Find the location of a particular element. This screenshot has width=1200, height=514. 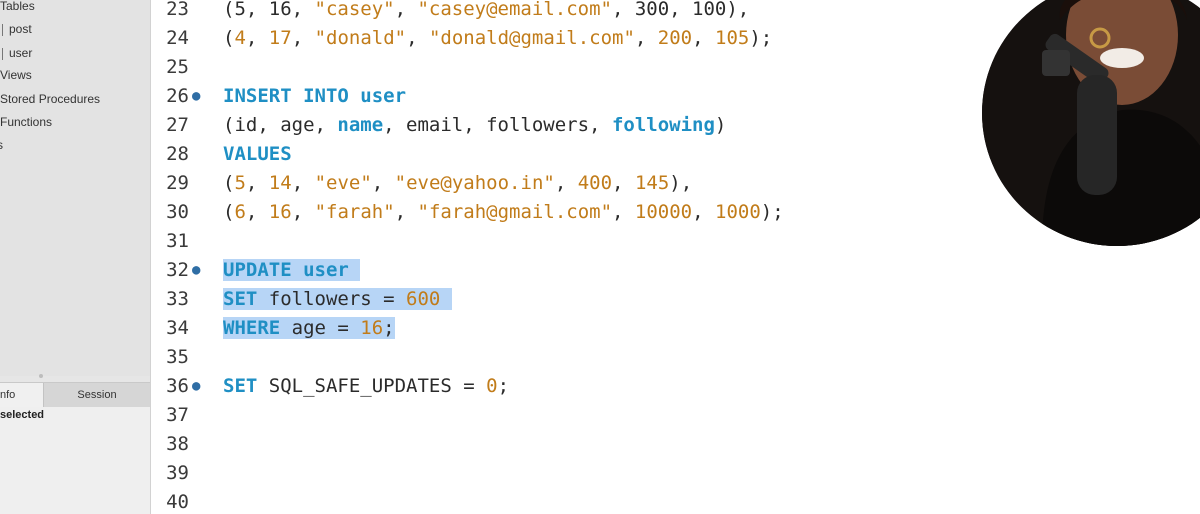

tree-item-label: Views is located at coordinates (16, 75).